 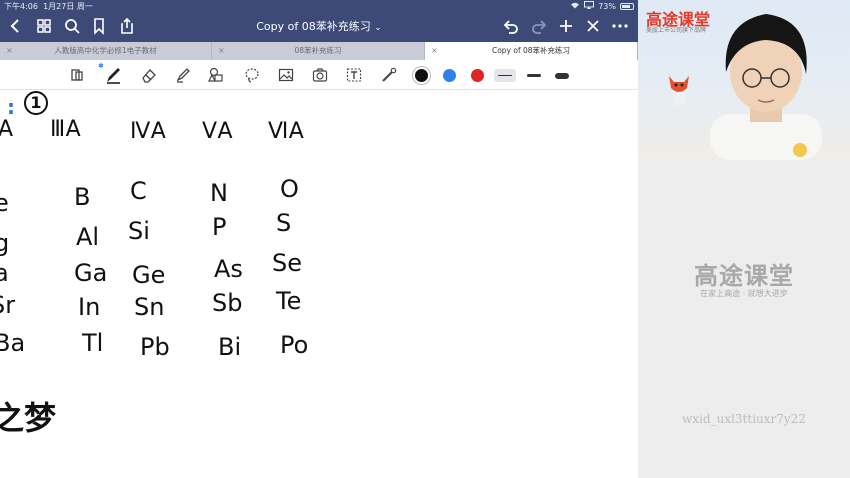 What do you see at coordinates (534, 75) in the screenshot?
I see `line-width-medium` at bounding box center [534, 75].